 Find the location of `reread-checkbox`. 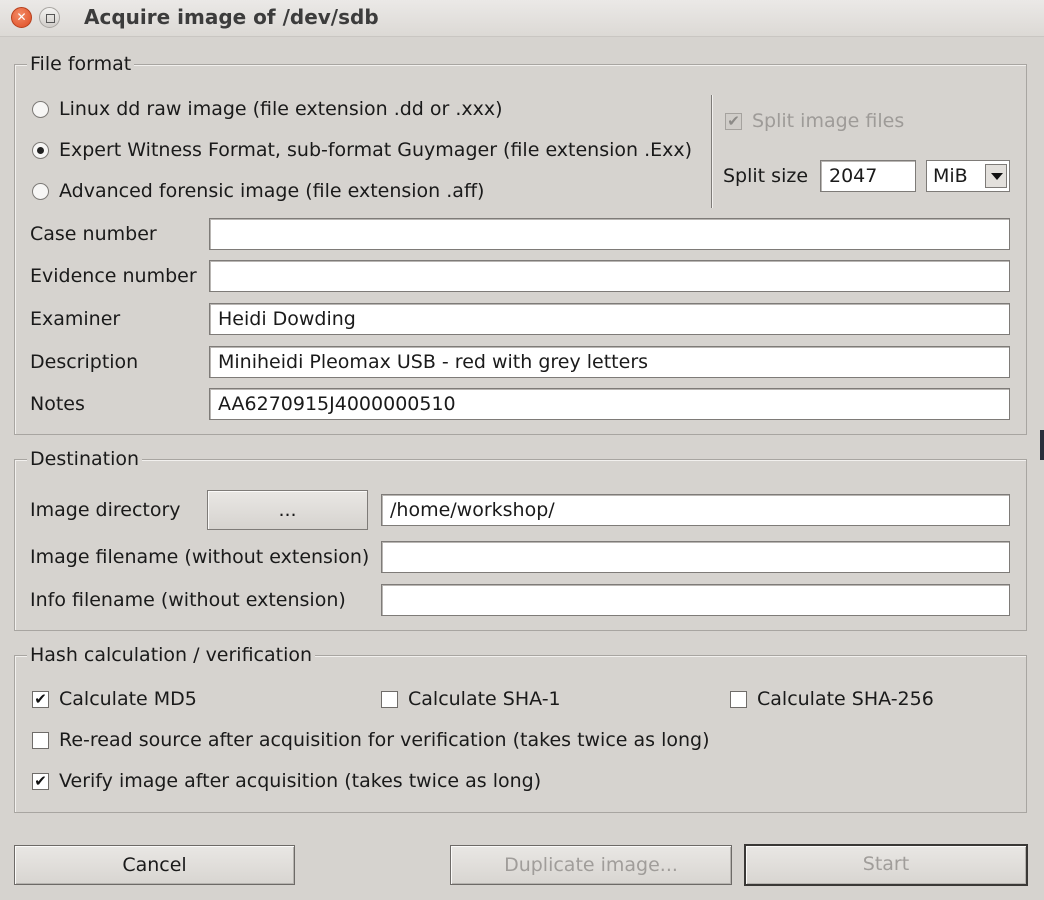

reread-checkbox is located at coordinates (40, 740).